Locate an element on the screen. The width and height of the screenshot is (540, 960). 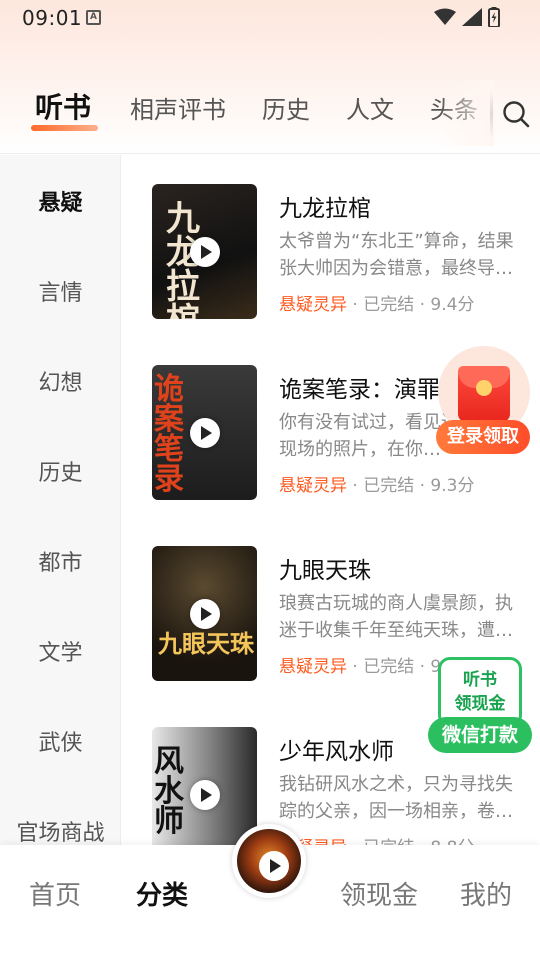
book-title: 少年风水师 is located at coordinates (336, 752).